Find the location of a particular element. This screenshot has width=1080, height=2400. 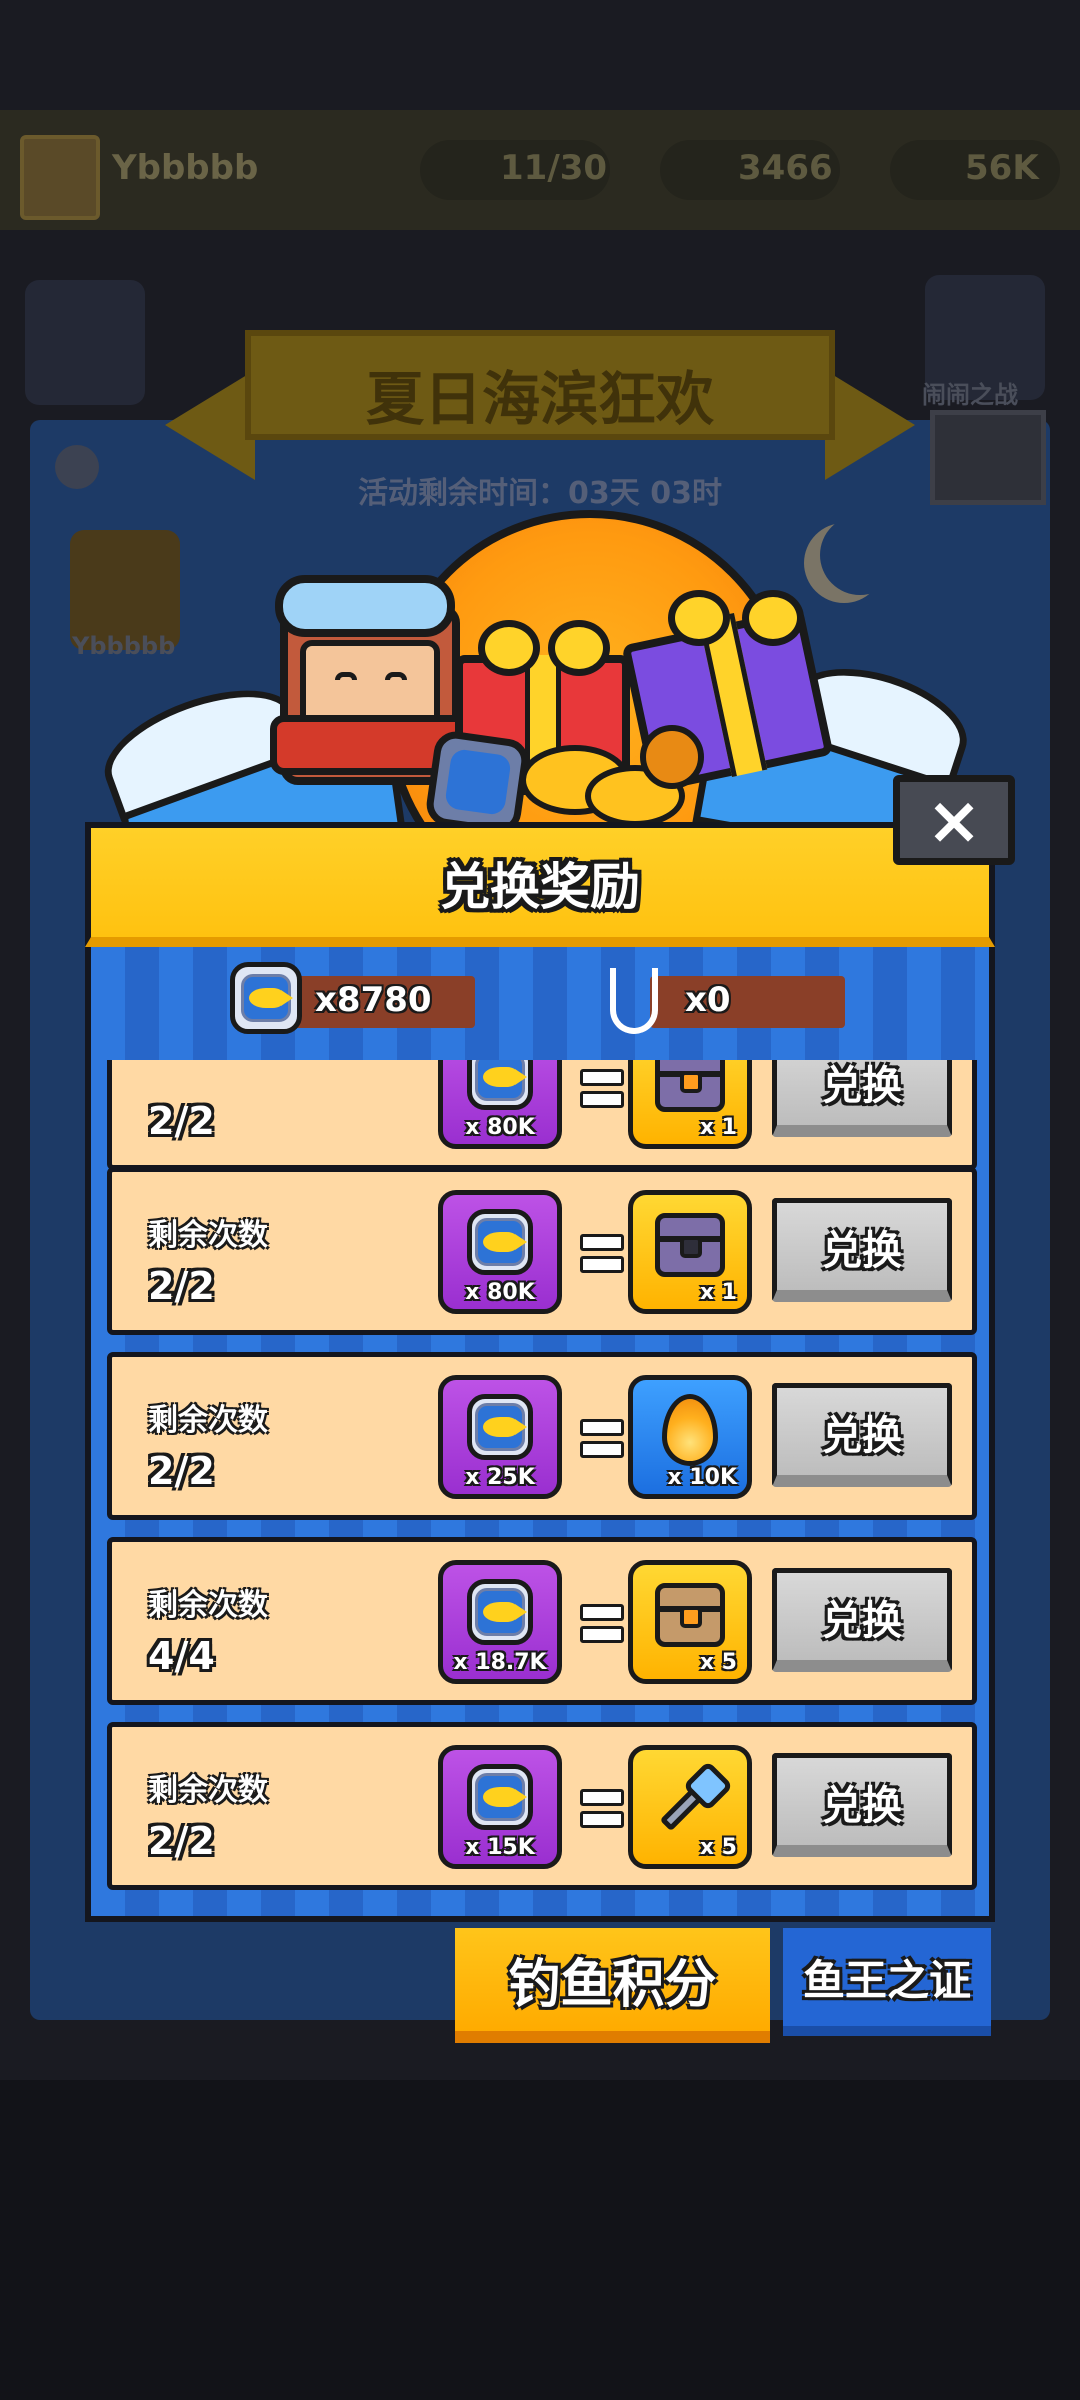

reward-row: 剩余次数 2/2 x 25K x 10K 兑换 is located at coordinates (542, 1436).